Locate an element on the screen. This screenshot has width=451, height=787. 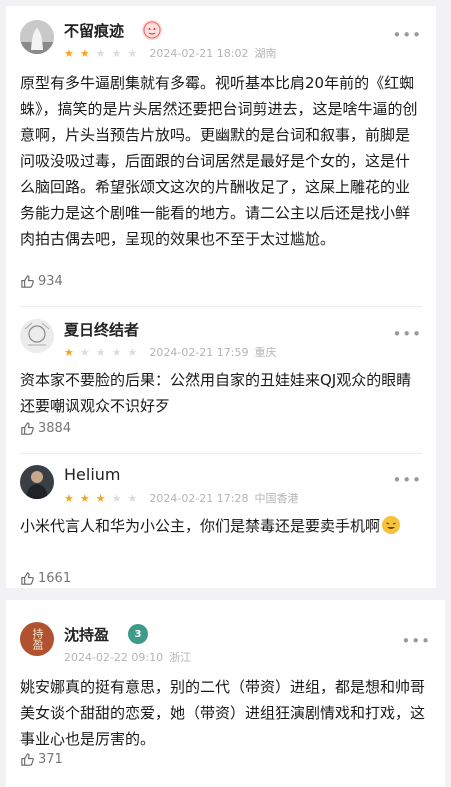
review-meta: 2024-02-22 09:10 浙江 is located at coordinates (130, 657).